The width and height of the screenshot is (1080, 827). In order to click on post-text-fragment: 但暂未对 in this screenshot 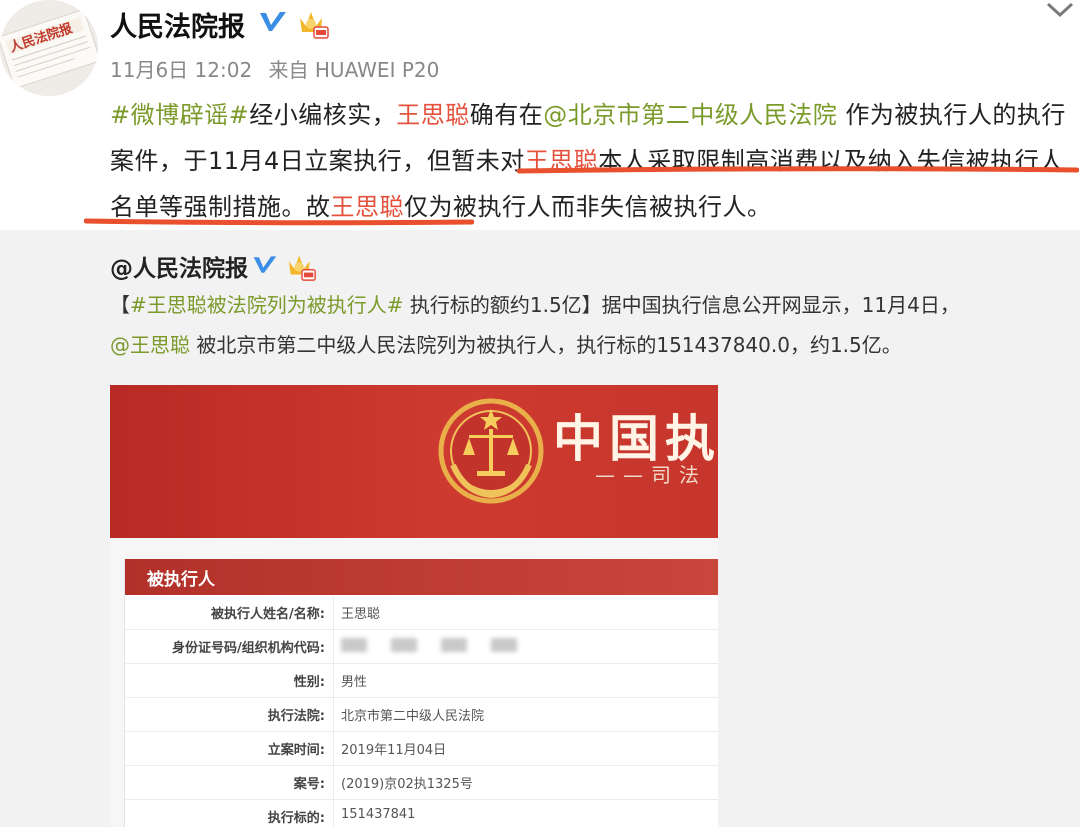, I will do `click(475, 161)`.